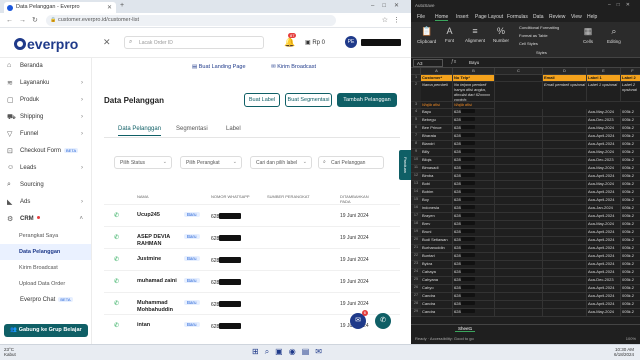 The image size is (640, 360). I want to click on close-tab-icon: ✕, so click(109, 7).